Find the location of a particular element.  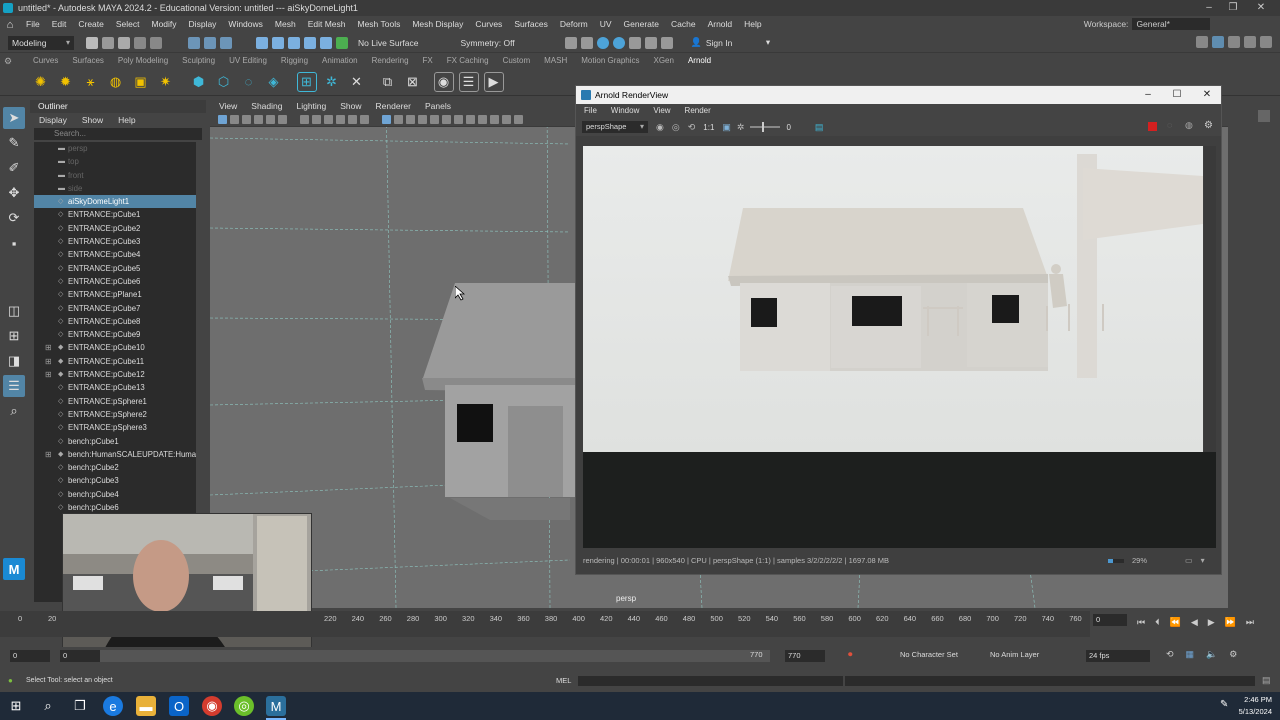

outliner-item: ▬ top is located at coordinates (115, 161).